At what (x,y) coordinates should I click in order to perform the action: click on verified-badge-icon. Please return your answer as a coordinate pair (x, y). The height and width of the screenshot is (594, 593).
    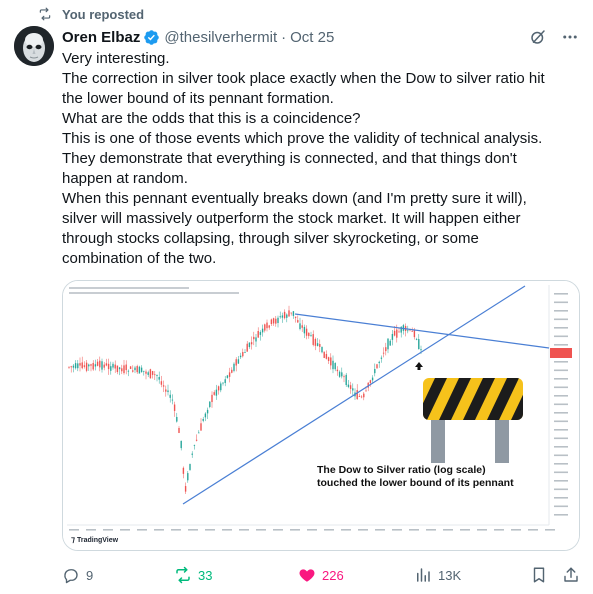
    Looking at the image, I should click on (152, 37).